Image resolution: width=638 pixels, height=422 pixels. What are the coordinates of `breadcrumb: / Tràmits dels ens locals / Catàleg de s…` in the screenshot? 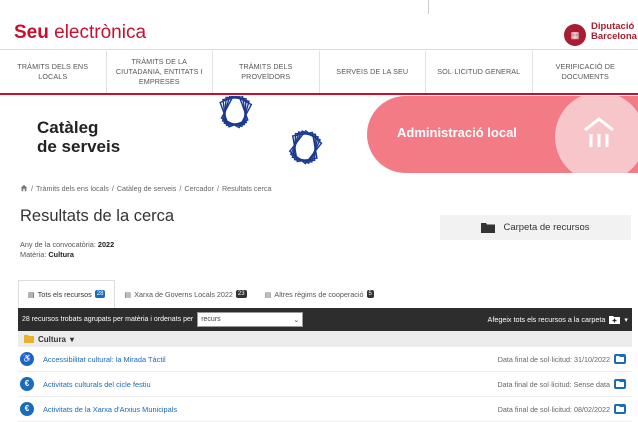 It's located at (145, 188).